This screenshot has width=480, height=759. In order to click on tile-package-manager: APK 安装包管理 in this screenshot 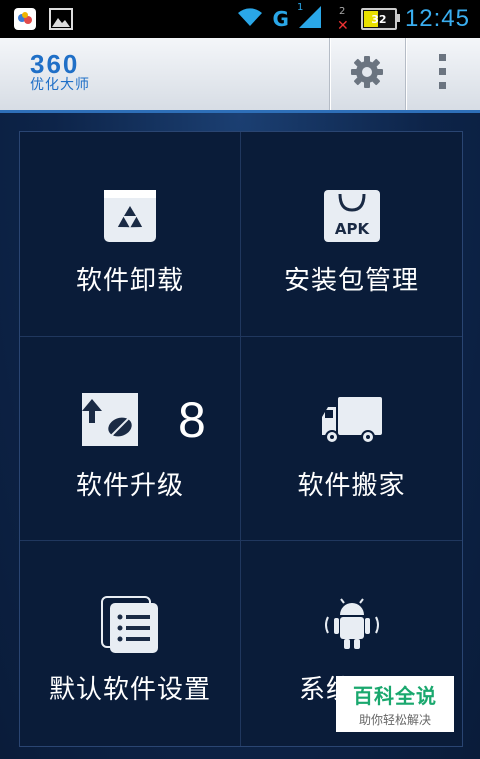, I will do `click(351, 234)`.